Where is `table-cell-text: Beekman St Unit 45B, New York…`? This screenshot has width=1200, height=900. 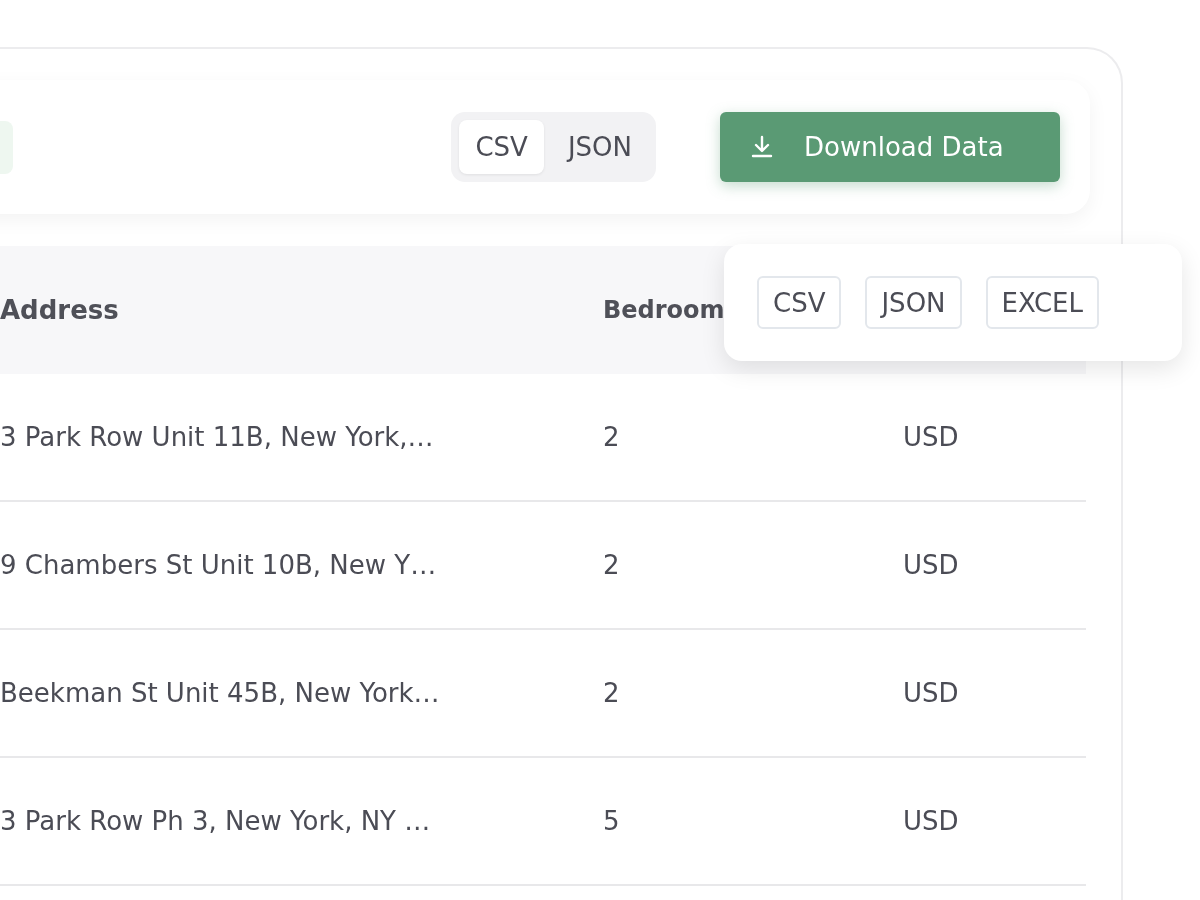 table-cell-text: Beekman St Unit 45B, New York… is located at coordinates (220, 693).